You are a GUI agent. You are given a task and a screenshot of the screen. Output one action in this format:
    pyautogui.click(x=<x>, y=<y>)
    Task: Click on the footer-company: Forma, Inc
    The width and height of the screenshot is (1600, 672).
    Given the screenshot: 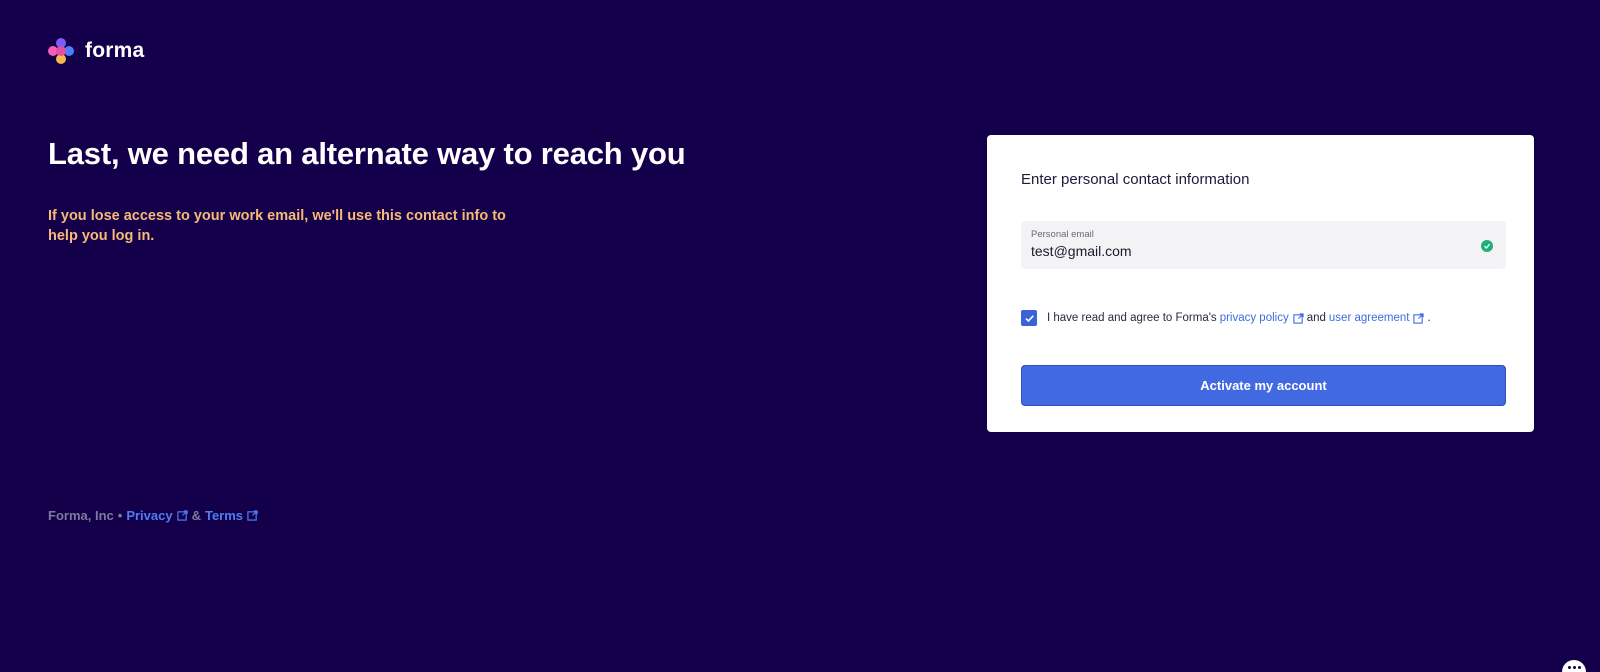 What is the action you would take?
    pyautogui.click(x=81, y=515)
    